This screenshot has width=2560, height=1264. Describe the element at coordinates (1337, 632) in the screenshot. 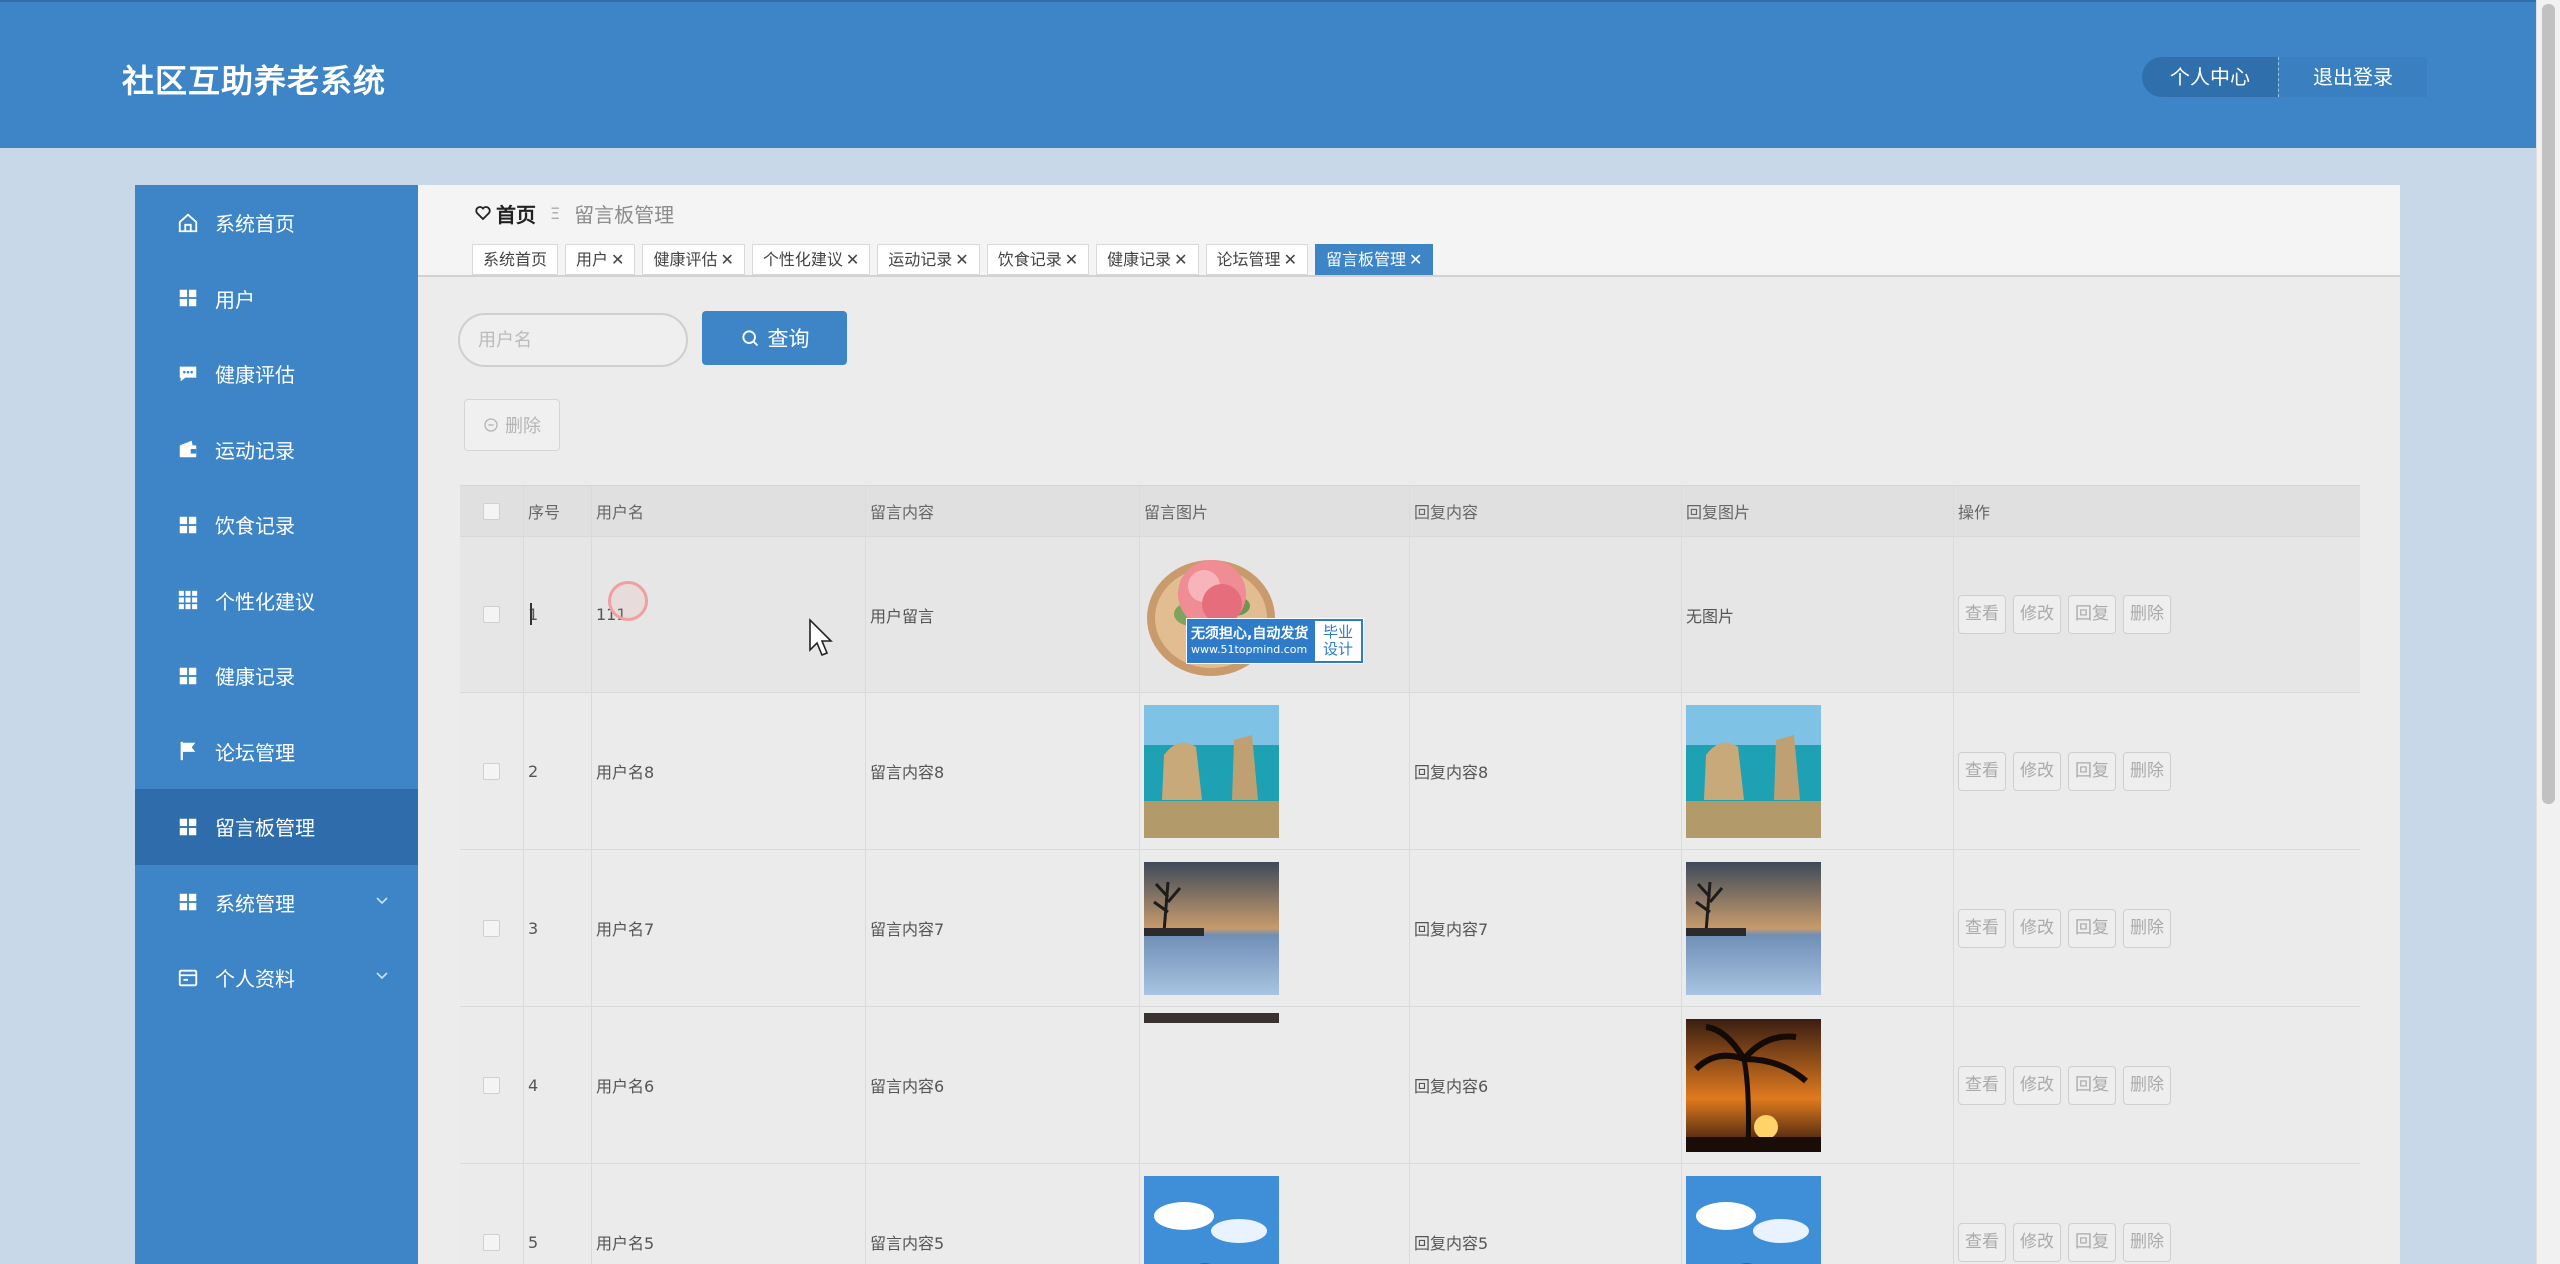

I see `promo-tag-line1: 毕业` at that location.